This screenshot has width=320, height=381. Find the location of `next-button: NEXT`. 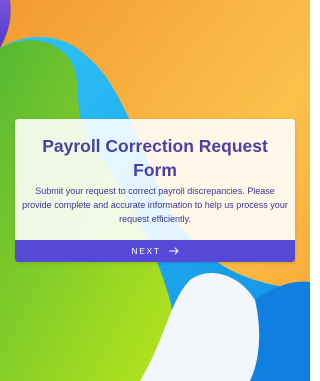

next-button: NEXT is located at coordinates (155, 251).